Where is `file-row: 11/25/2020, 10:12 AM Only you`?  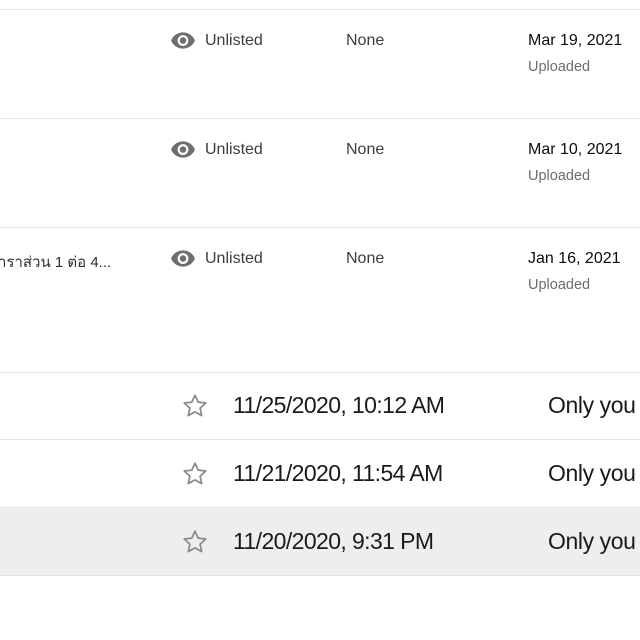 file-row: 11/25/2020, 10:12 AM Only you is located at coordinates (320, 406).